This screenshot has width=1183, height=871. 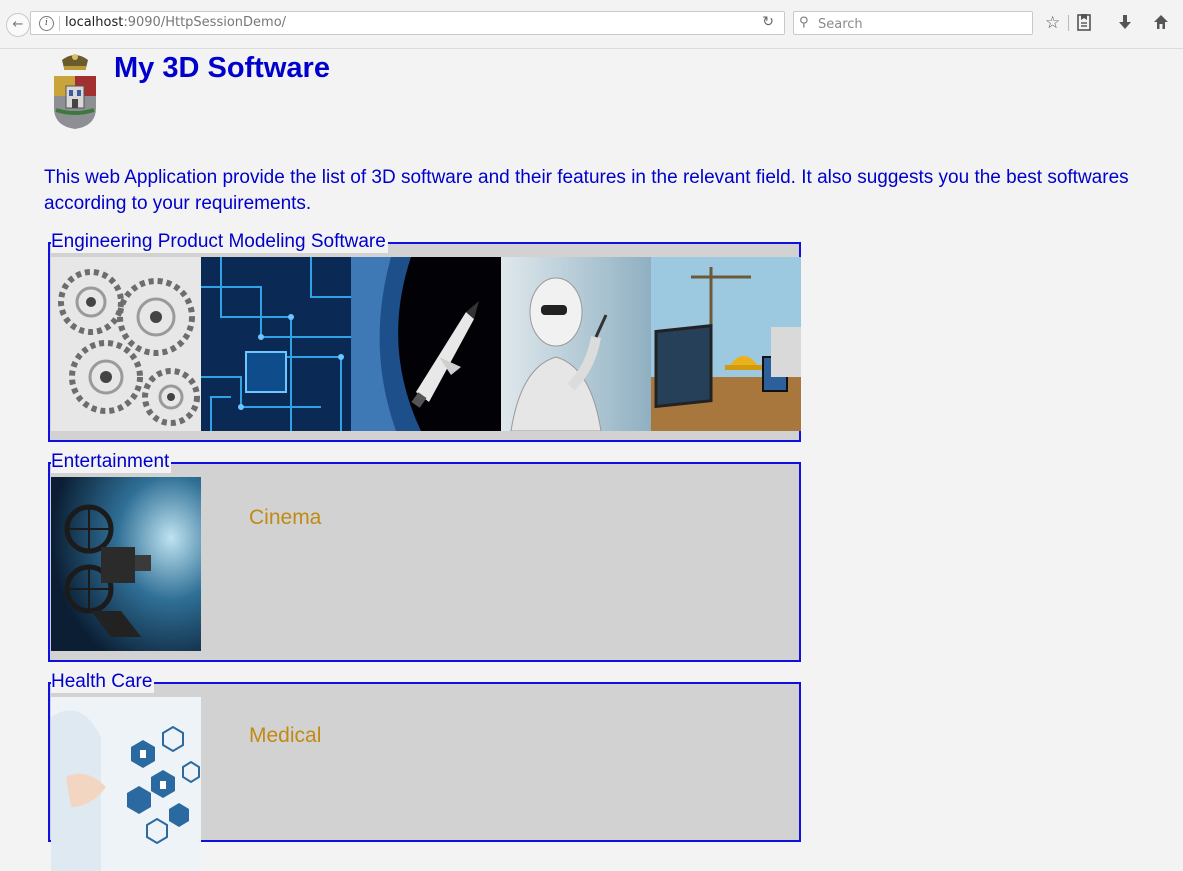 I want to click on info-icon: i, so click(x=46, y=23).